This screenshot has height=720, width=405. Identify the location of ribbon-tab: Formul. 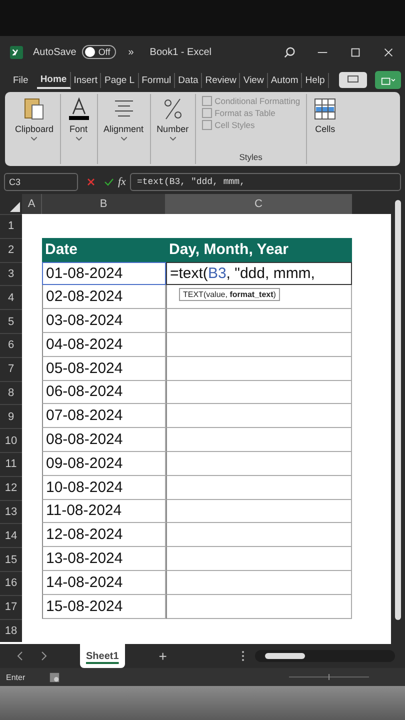
(157, 80).